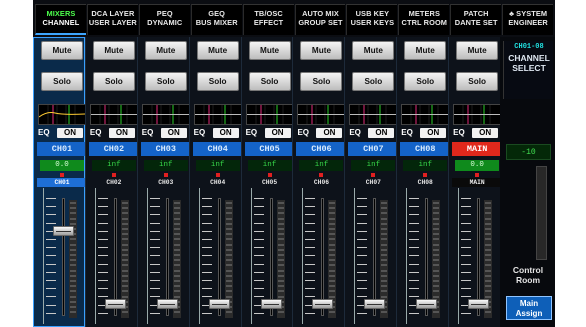 This screenshot has height=327, width=586. What do you see at coordinates (373, 149) in the screenshot?
I see `channel-name-button: CH07` at bounding box center [373, 149].